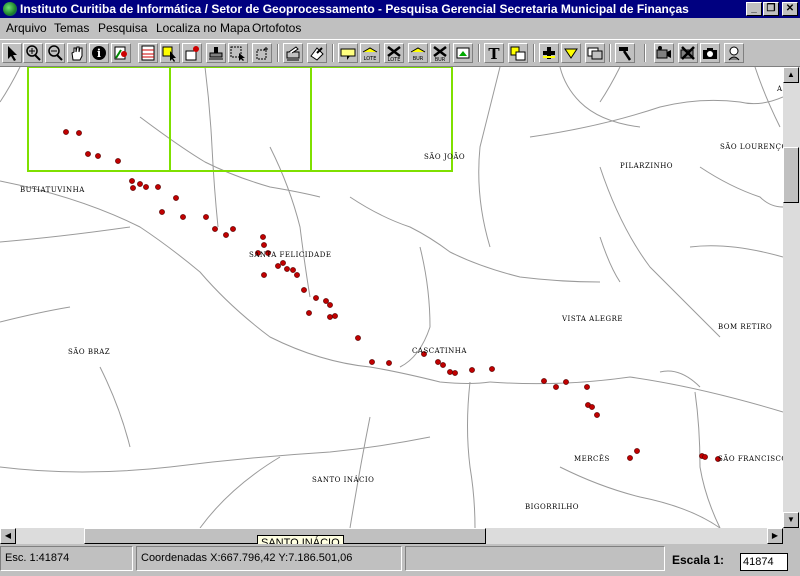 The height and width of the screenshot is (576, 800). Describe the element at coordinates (262, 53) in the screenshot. I see `select-area-icon` at that location.